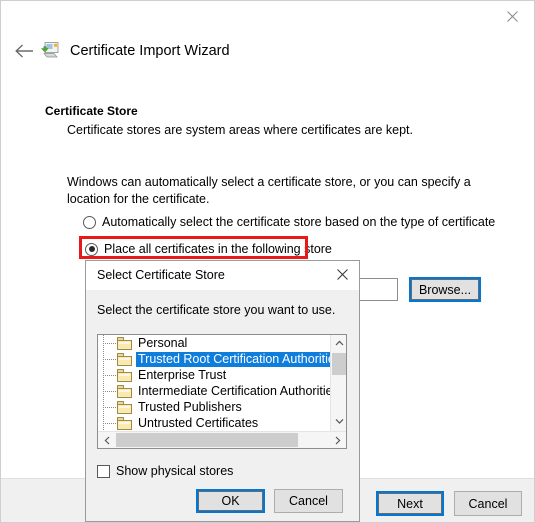 Image resolution: width=535 pixels, height=523 pixels. I want to click on horizontal-scrollbar-thumb, so click(207, 440).